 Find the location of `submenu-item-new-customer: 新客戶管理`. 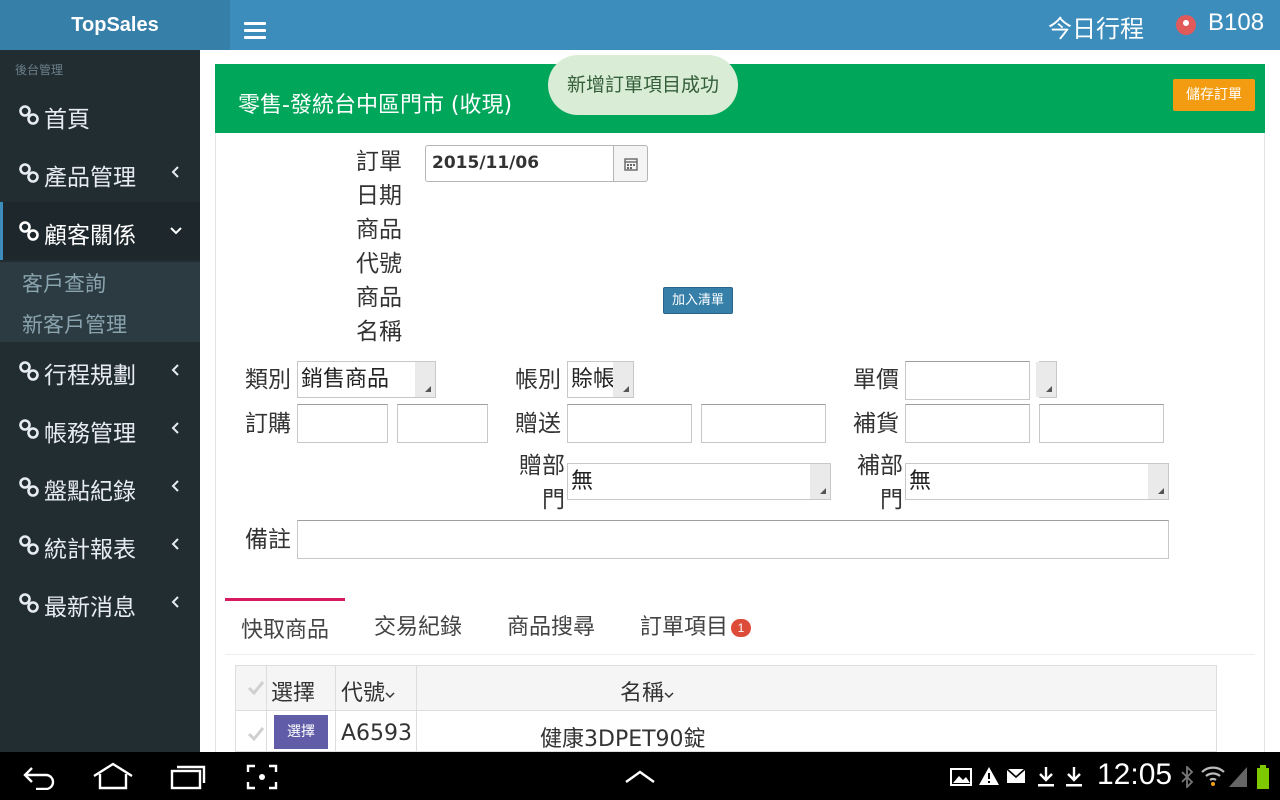

submenu-item-new-customer: 新客戶管理 is located at coordinates (74, 324).